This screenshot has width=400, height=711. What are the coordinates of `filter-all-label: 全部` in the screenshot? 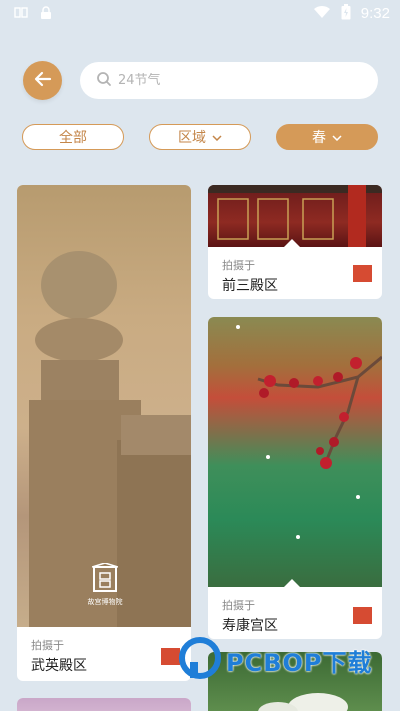 It's located at (73, 138).